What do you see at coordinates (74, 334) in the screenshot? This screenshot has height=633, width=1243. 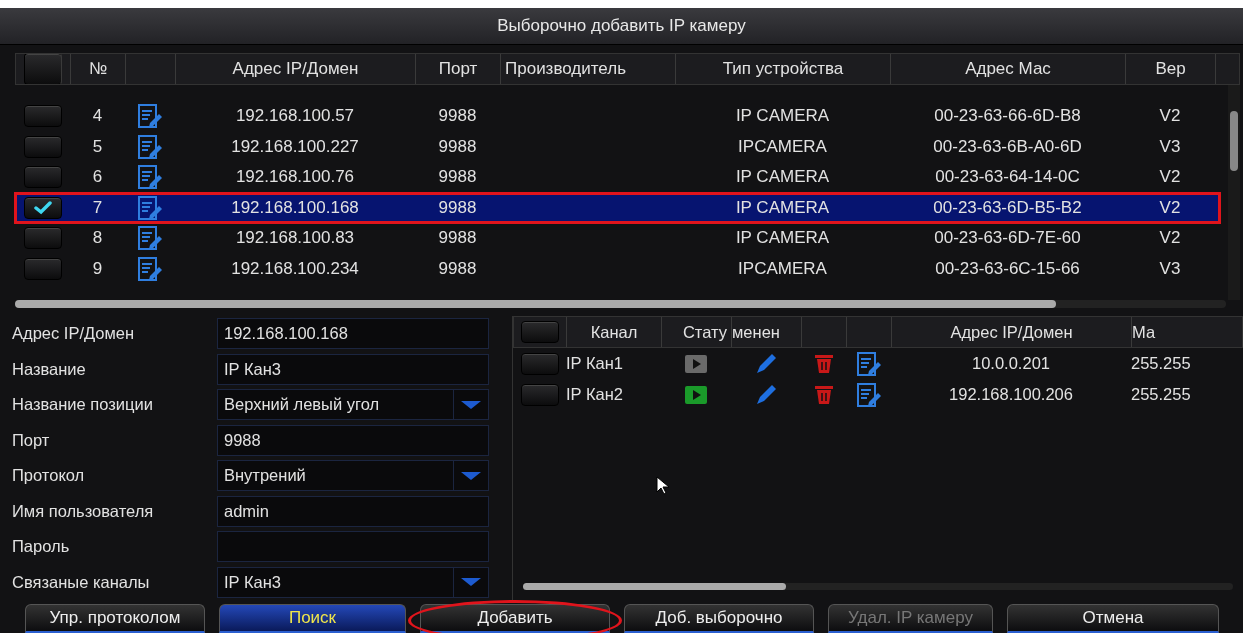 I see `field-label: Адрес IP/Домен` at bounding box center [74, 334].